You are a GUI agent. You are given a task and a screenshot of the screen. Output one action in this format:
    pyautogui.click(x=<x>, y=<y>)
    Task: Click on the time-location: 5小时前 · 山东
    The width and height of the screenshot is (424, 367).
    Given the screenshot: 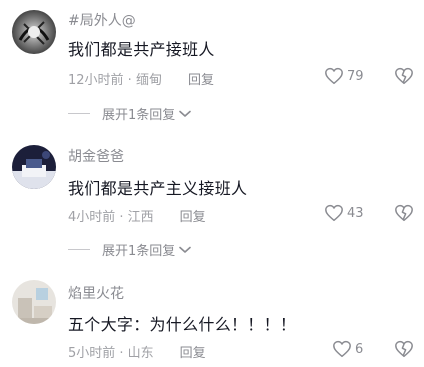 What is the action you would take?
    pyautogui.click(x=111, y=353)
    